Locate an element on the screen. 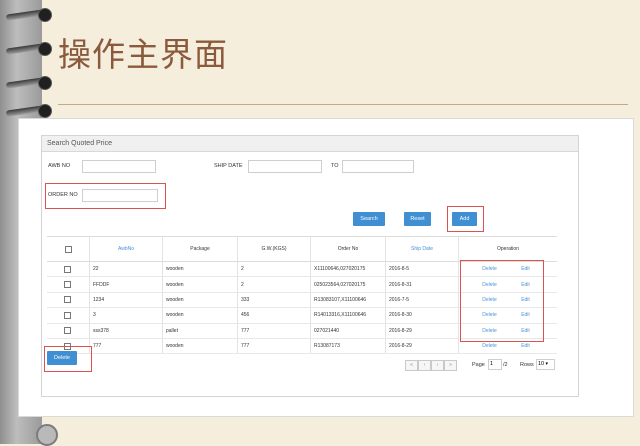 Image resolution: width=640 pixels, height=446 pixels. chevron-down-icon: ▾ is located at coordinates (546, 364).